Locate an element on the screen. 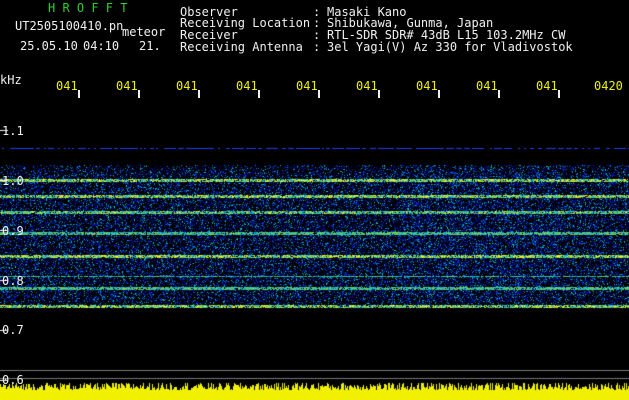  time-tick-label: 0420 is located at coordinates (608, 86).